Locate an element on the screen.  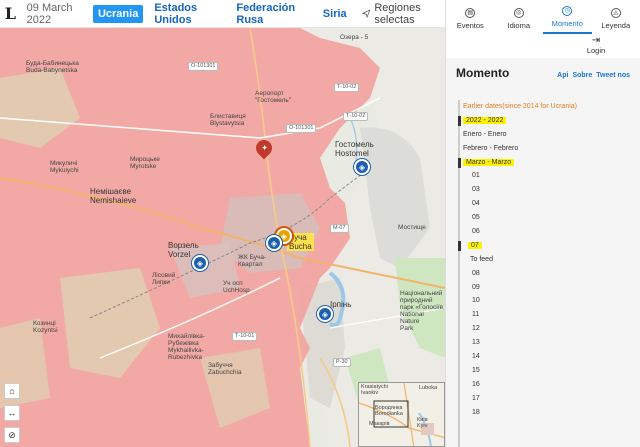
api-link: Api is located at coordinates (562, 75).